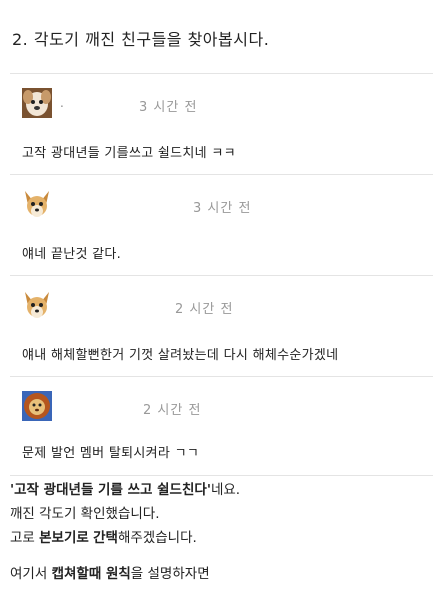 Image resolution: width=433 pixels, height=608 pixels. I want to click on body-line-3: 고로 본보기로 간택해주겠습니다., so click(220, 538).